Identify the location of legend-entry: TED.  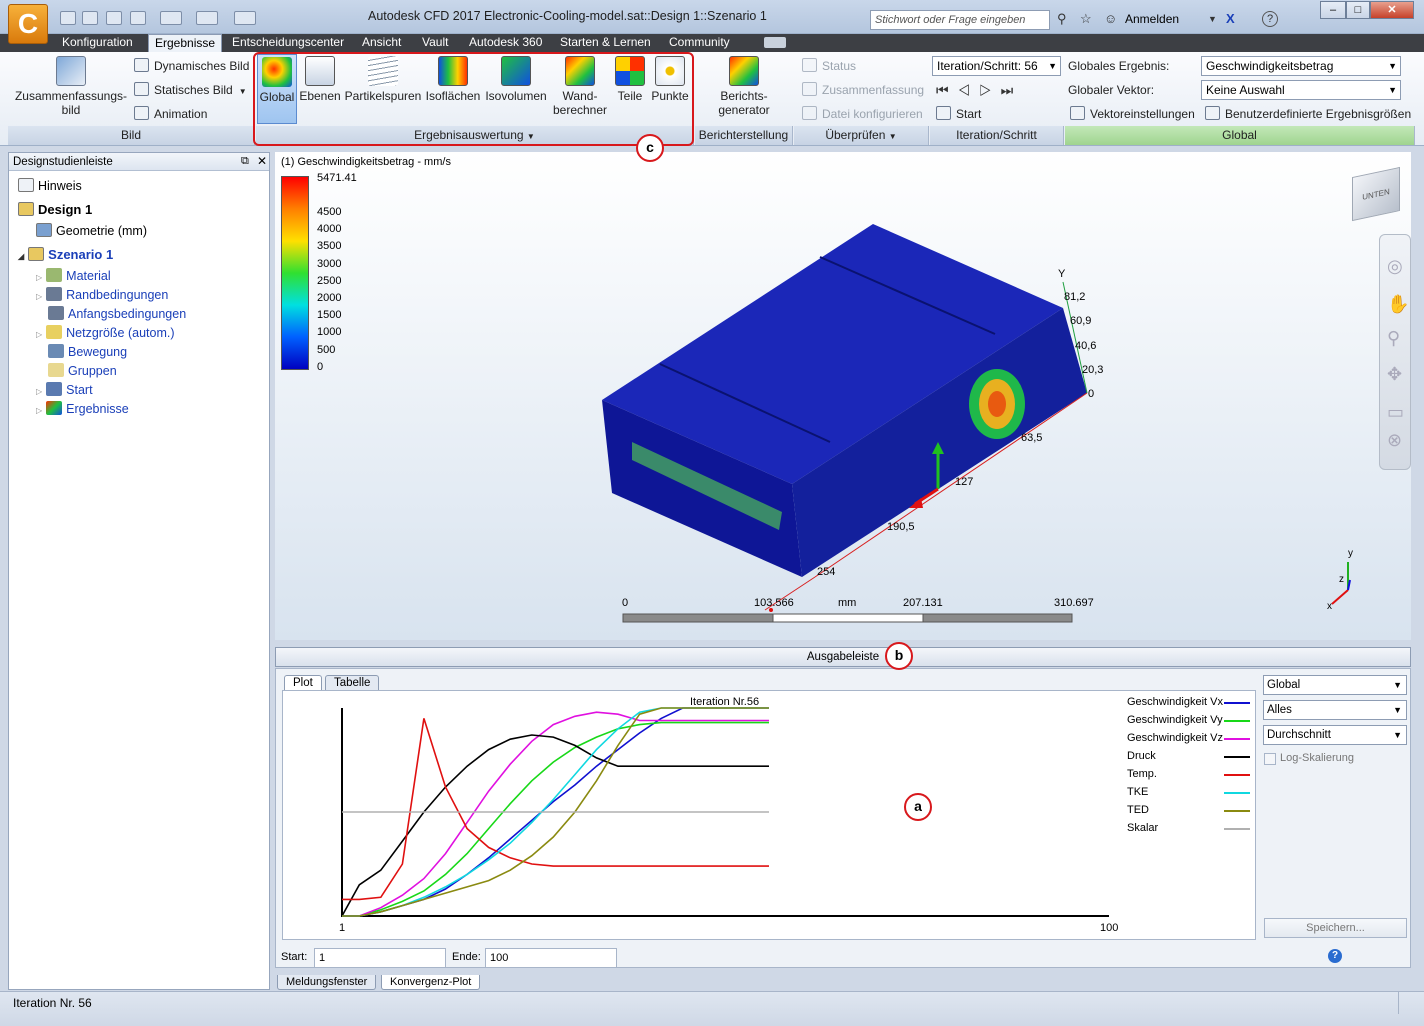
(1138, 810).